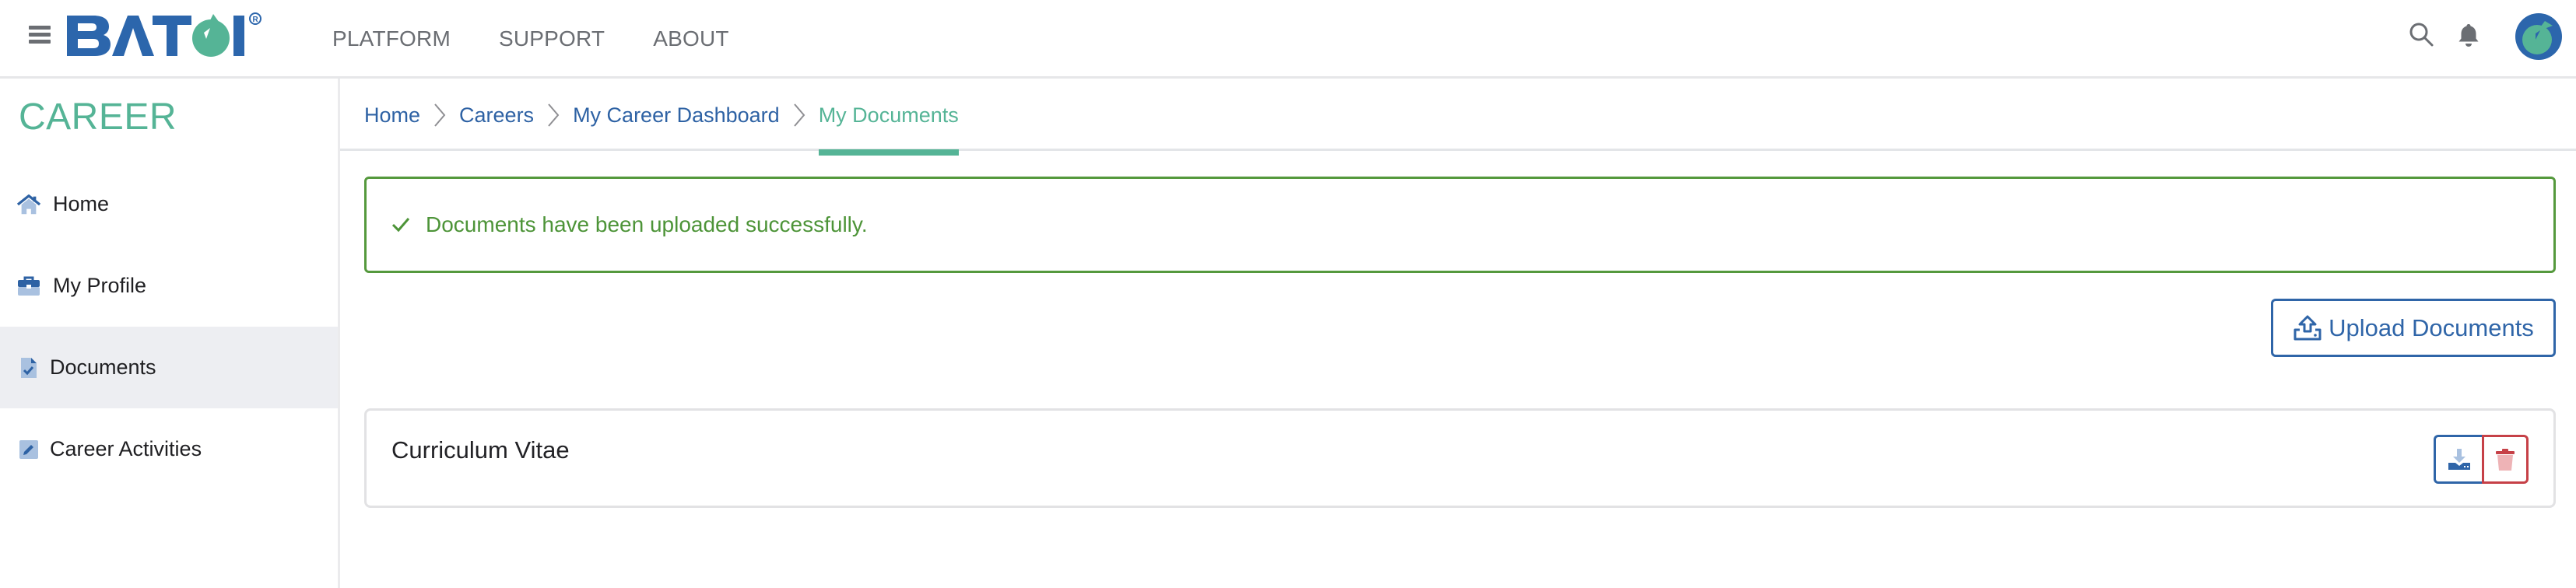 The image size is (2576, 588). Describe the element at coordinates (103, 367) in the screenshot. I see `sidebar-item-label: Documents` at that location.